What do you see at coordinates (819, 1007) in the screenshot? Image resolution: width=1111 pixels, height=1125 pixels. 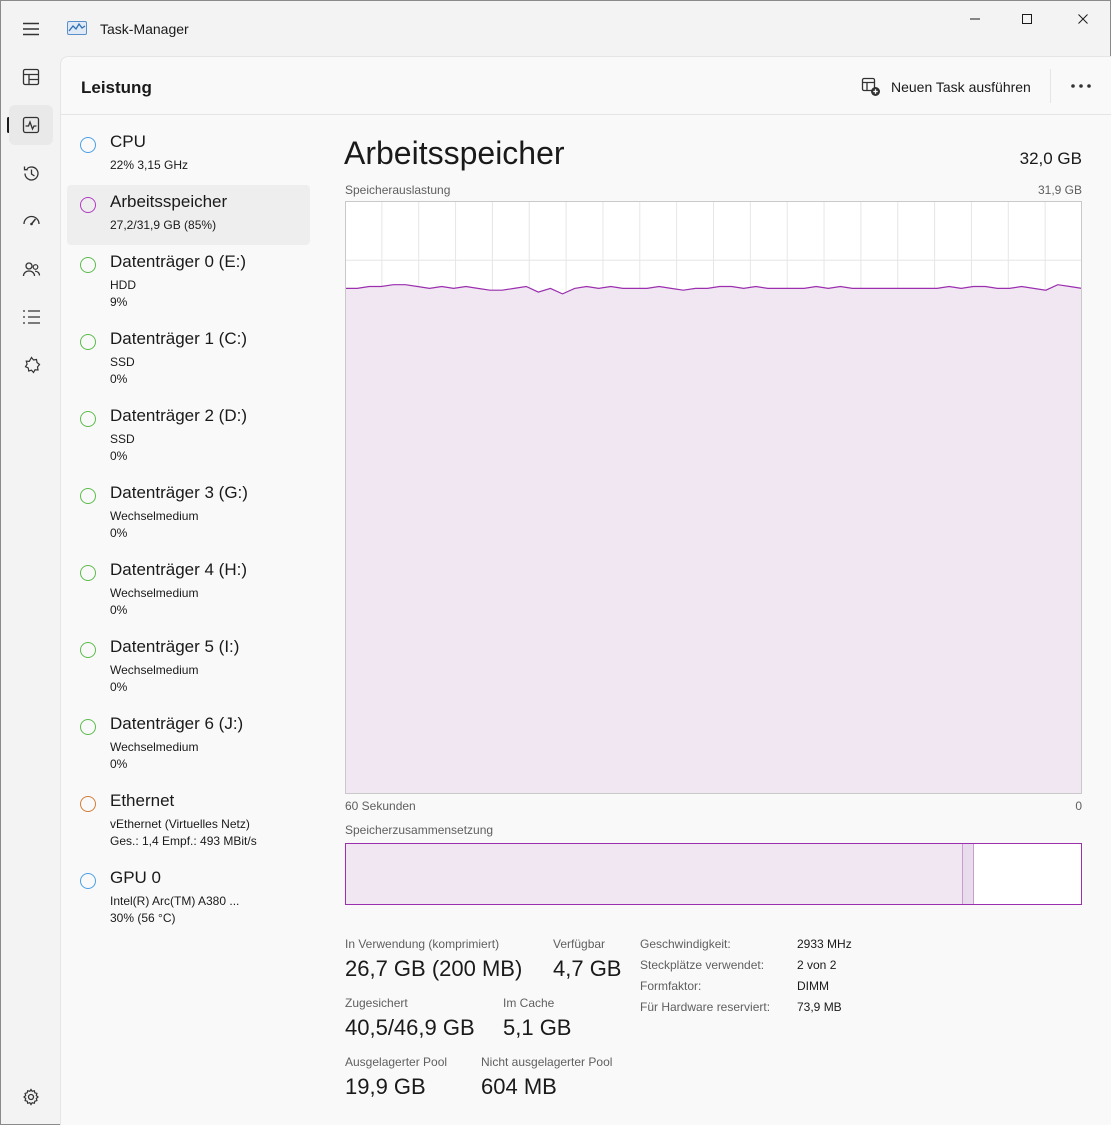 I see `hardware-reserved-value: 73,9 MB` at bounding box center [819, 1007].